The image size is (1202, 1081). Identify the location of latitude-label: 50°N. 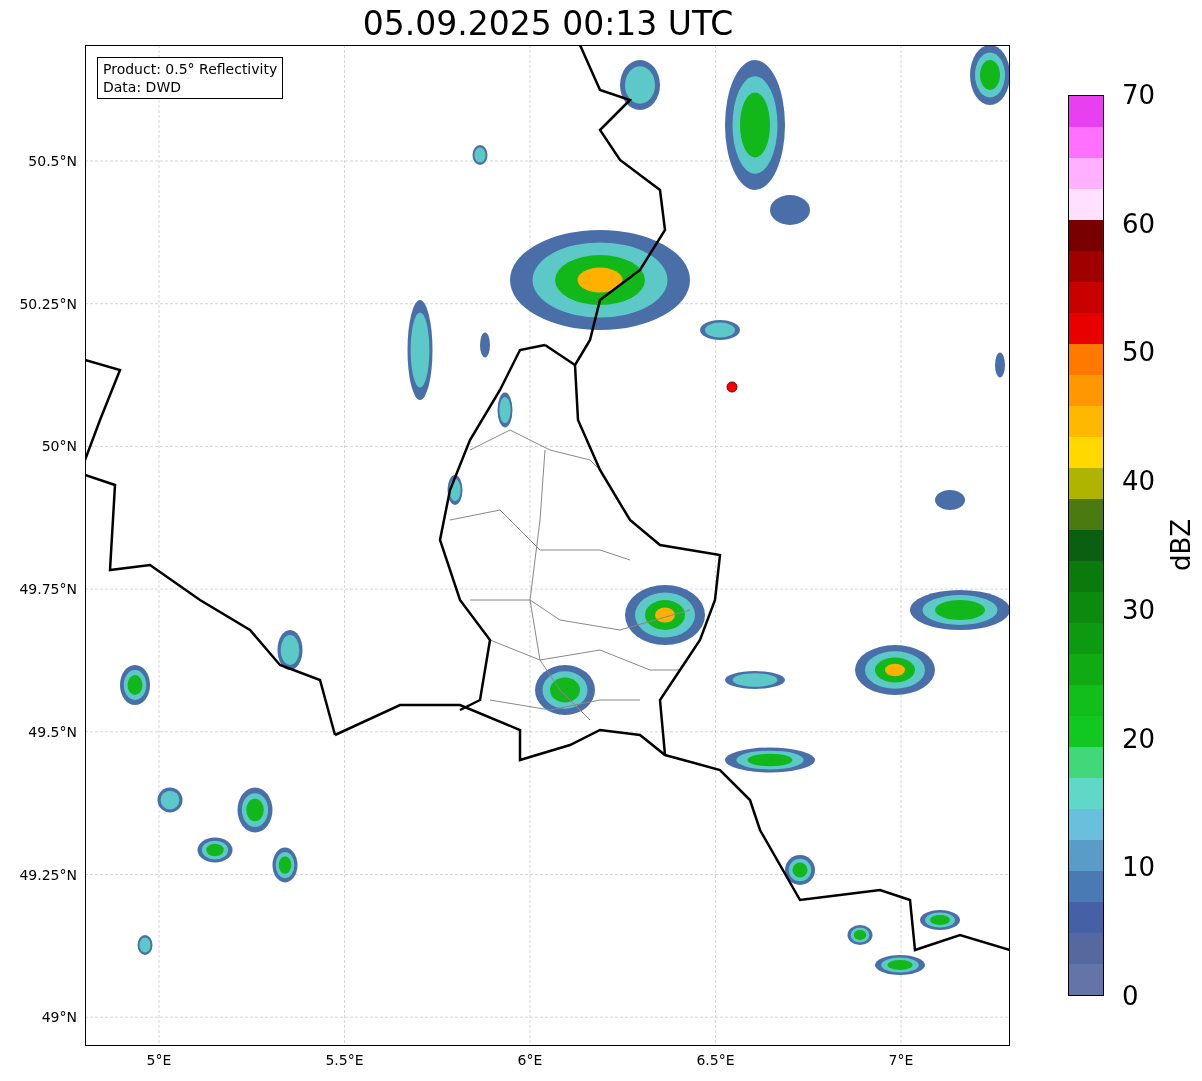
(58, 446).